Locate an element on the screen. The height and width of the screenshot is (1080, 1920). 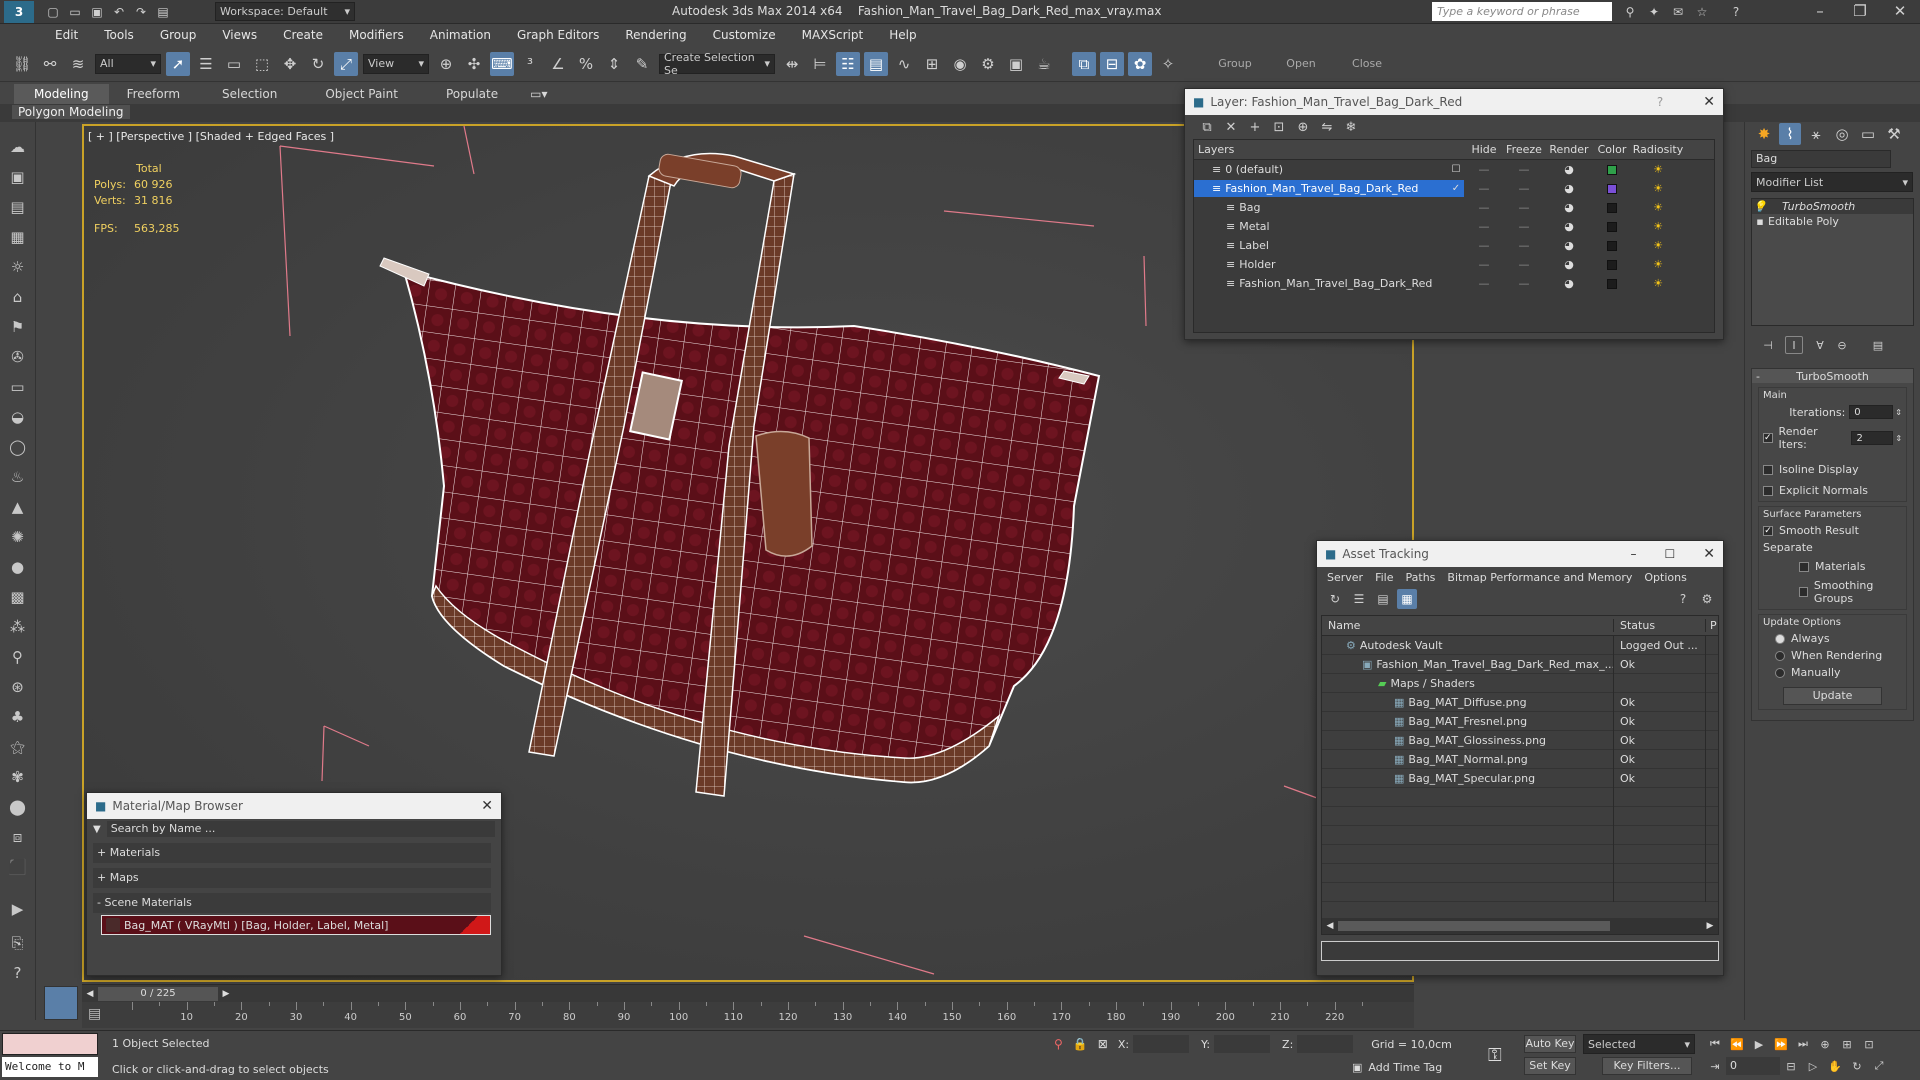
menu-customize: Customize is located at coordinates (744, 35).